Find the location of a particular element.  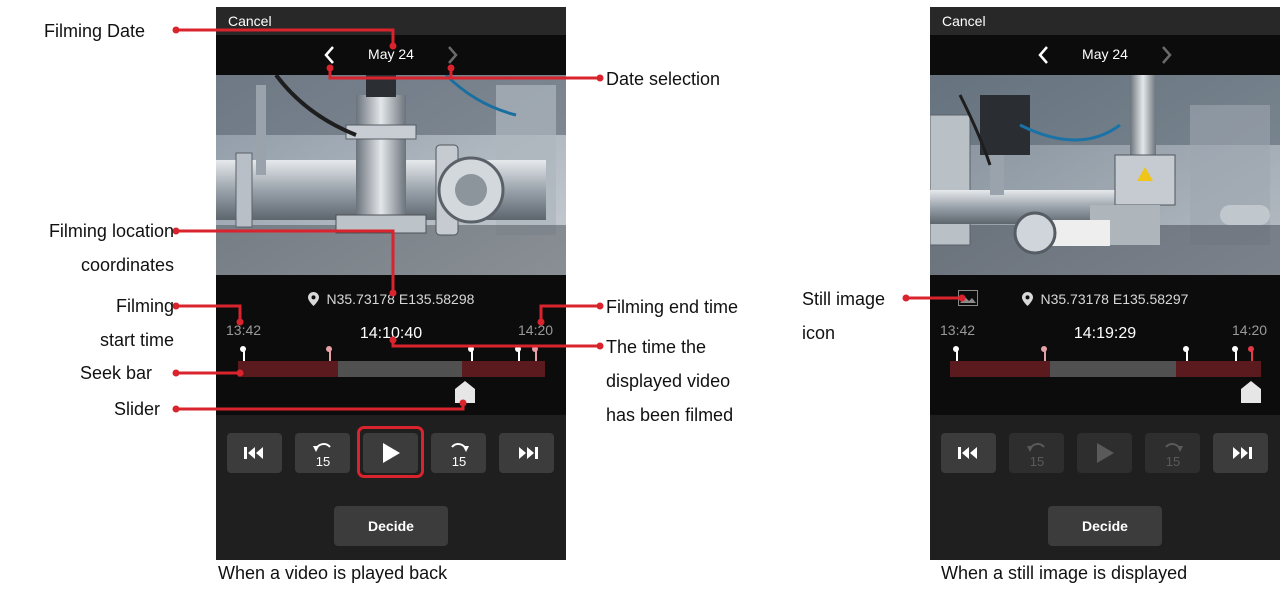

still-image-marker is located at coordinates (1251, 353).